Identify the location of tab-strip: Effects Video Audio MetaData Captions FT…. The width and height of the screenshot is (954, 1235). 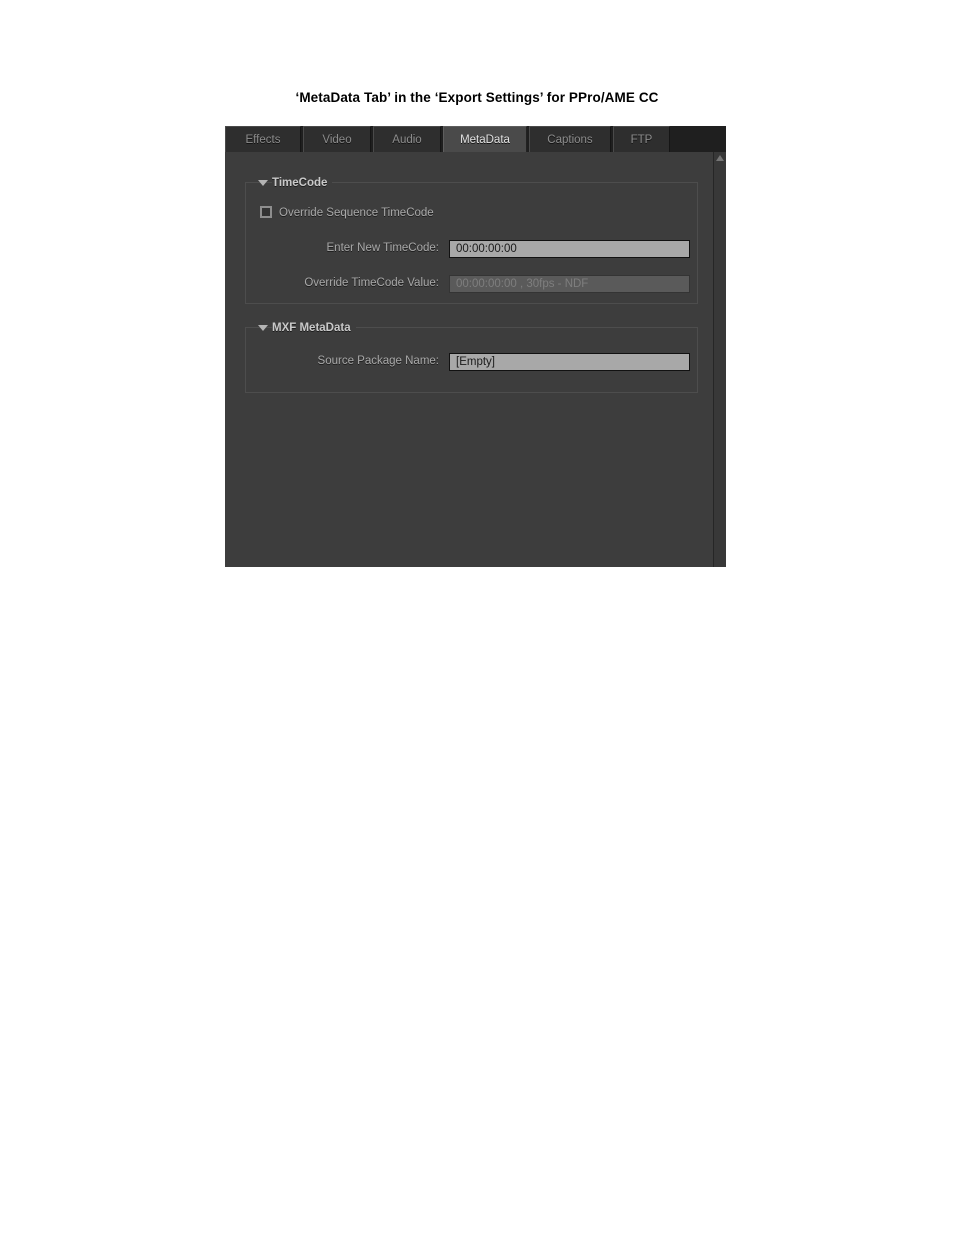
(475, 139).